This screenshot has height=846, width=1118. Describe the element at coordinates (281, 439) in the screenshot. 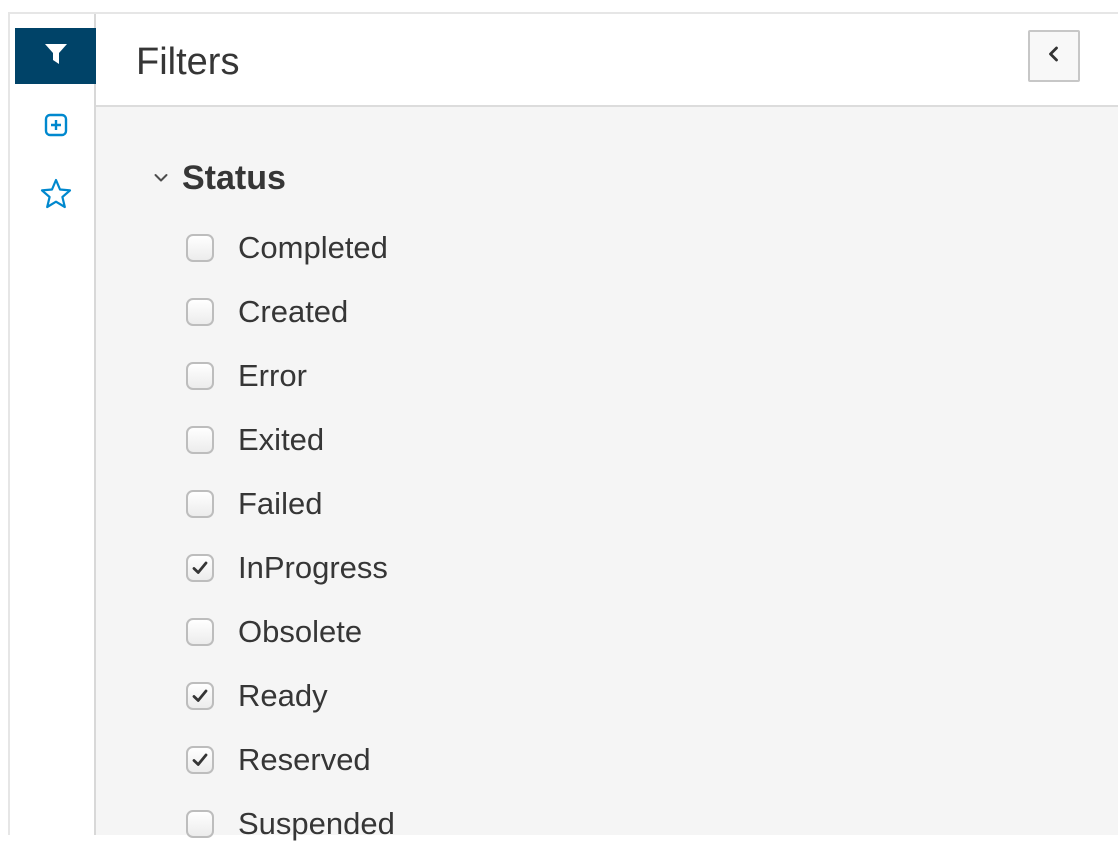

I see `status-option-label: Exited` at that location.